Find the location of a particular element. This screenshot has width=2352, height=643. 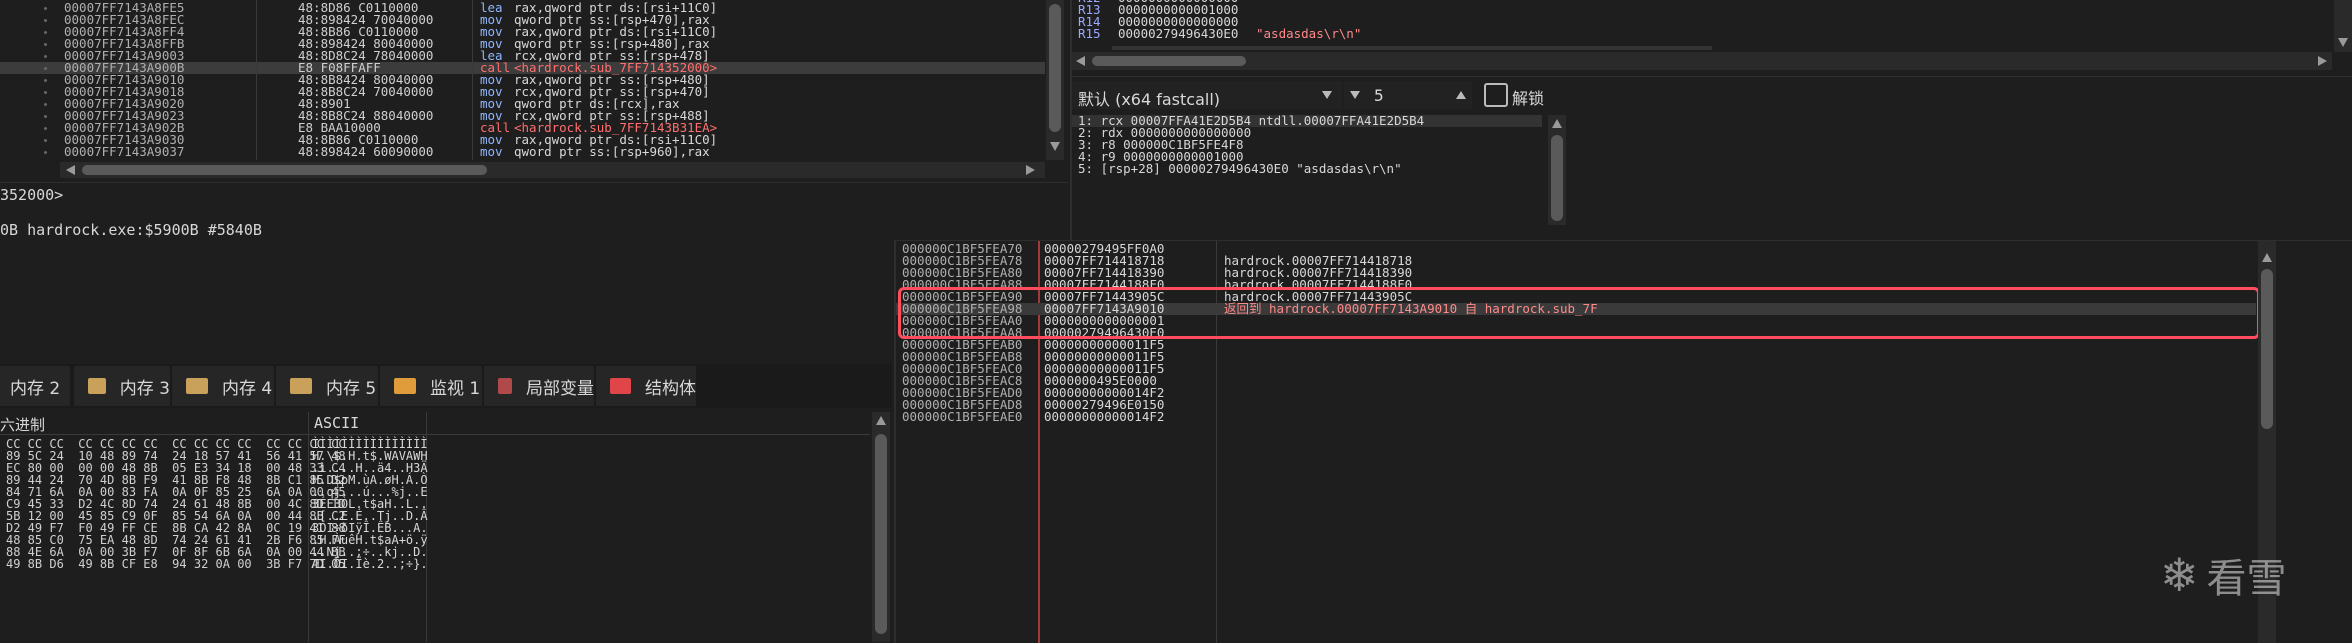

info-line-1: 352000> is located at coordinates (32, 195).